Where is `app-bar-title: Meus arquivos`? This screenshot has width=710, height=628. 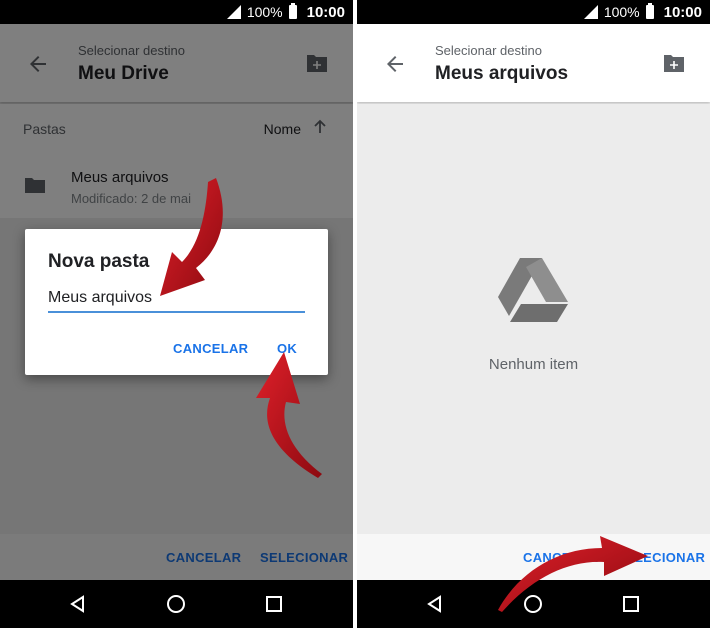
app-bar-title: Meus arquivos is located at coordinates (502, 73).